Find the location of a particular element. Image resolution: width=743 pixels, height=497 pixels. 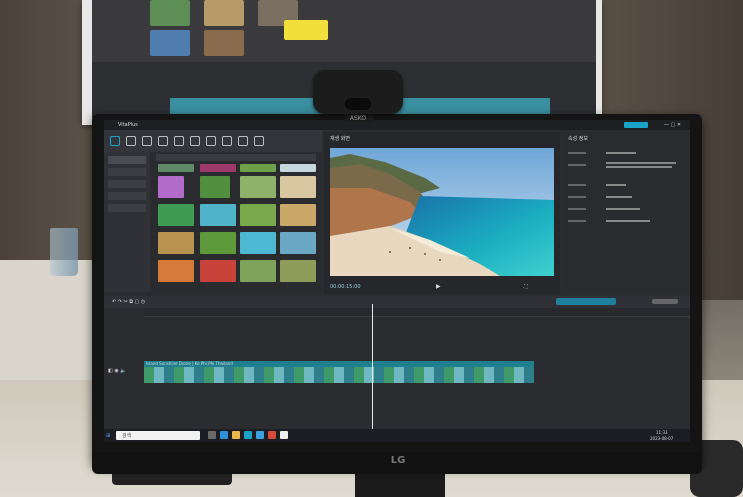

properties-header: 속성 정보 is located at coordinates (578, 139).